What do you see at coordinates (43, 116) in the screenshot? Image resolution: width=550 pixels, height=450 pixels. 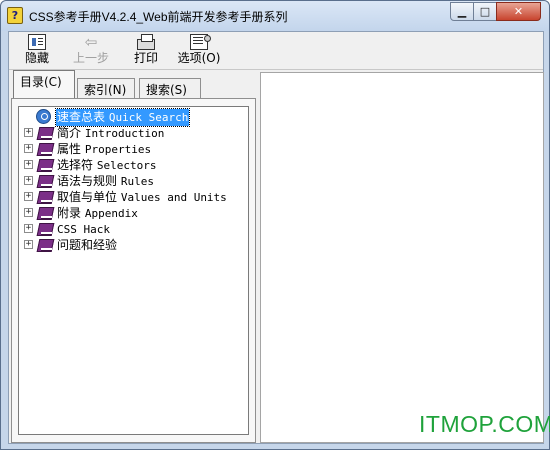 I see `quick-search-icon` at bounding box center [43, 116].